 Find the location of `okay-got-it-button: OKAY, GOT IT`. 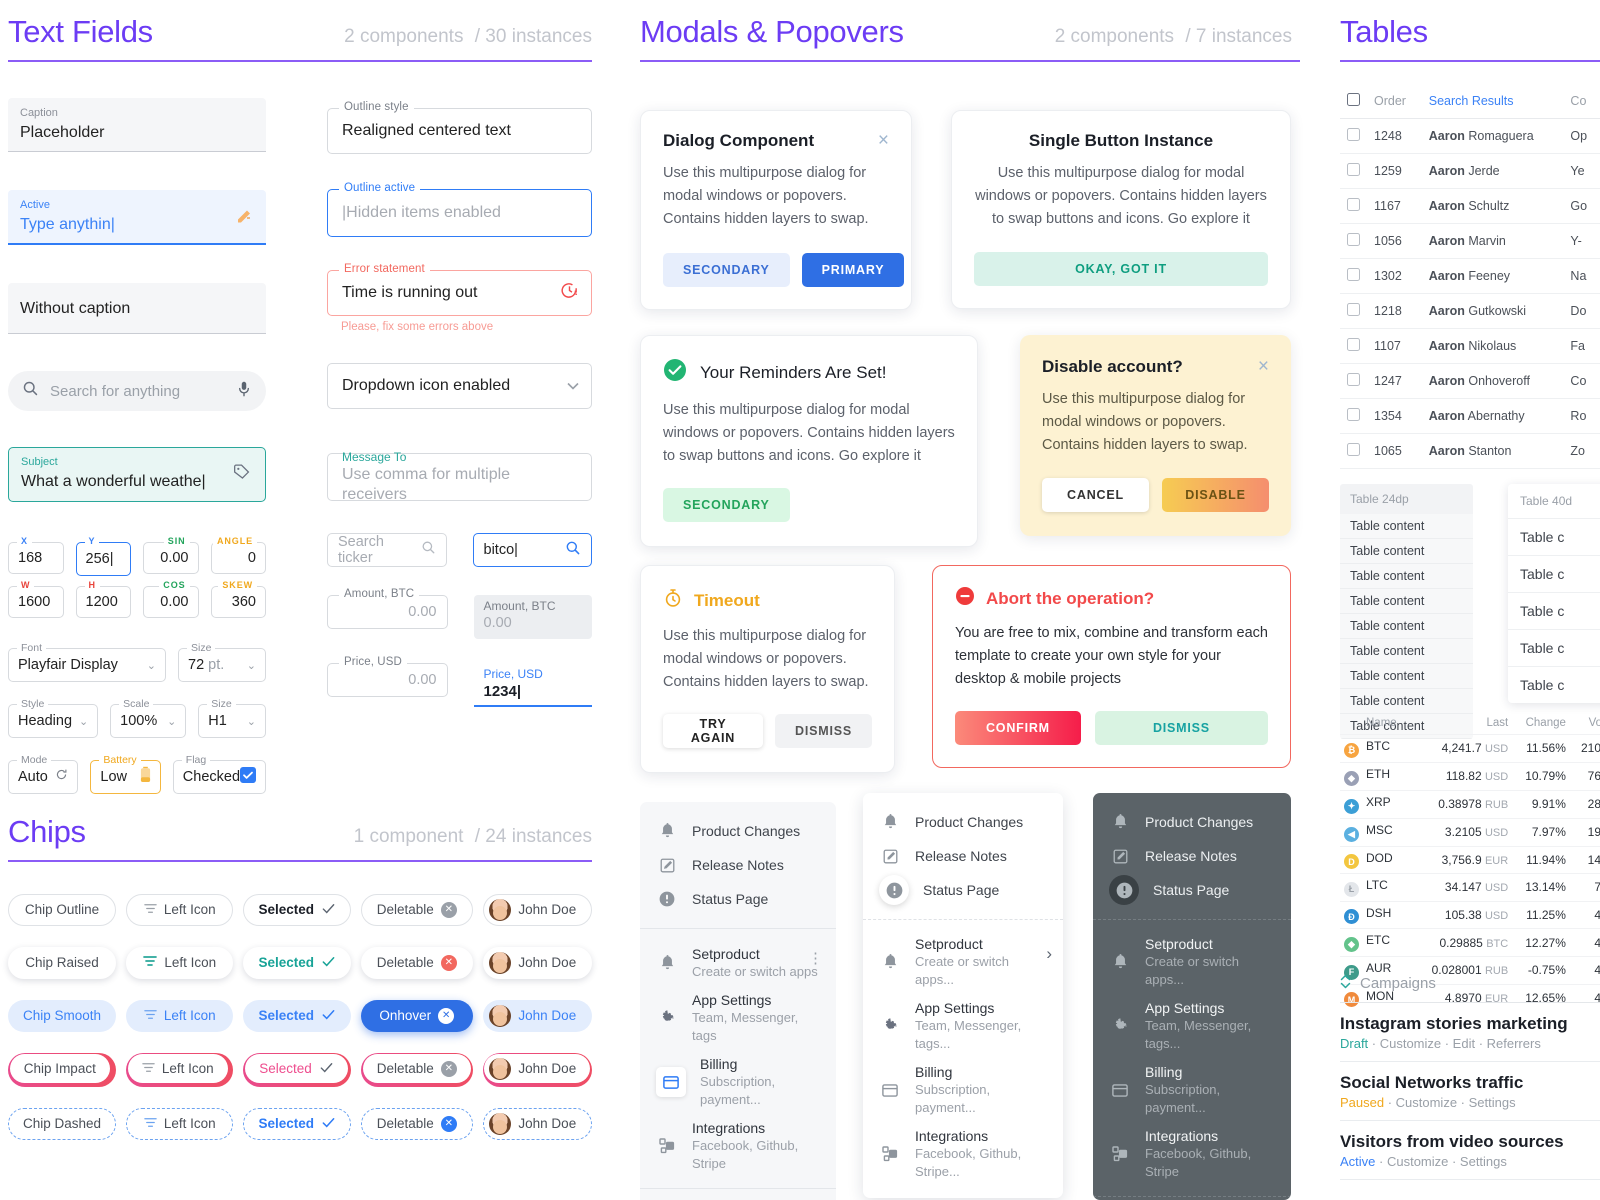

okay-got-it-button: OKAY, GOT IT is located at coordinates (1121, 269).